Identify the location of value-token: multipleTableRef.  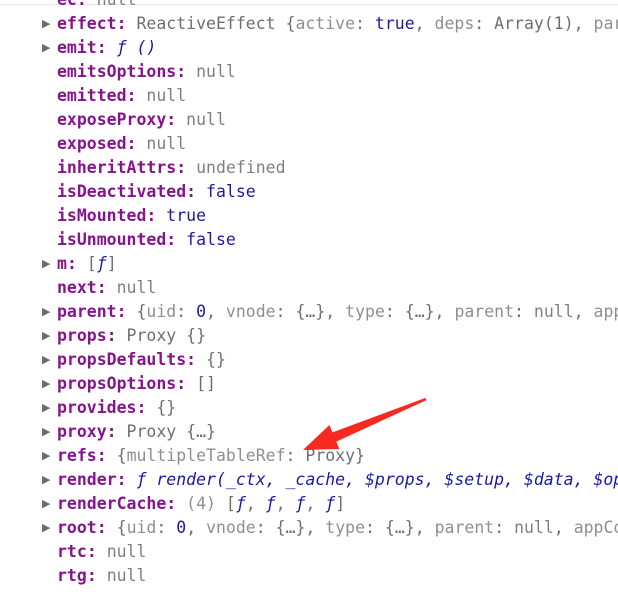
(206, 455).